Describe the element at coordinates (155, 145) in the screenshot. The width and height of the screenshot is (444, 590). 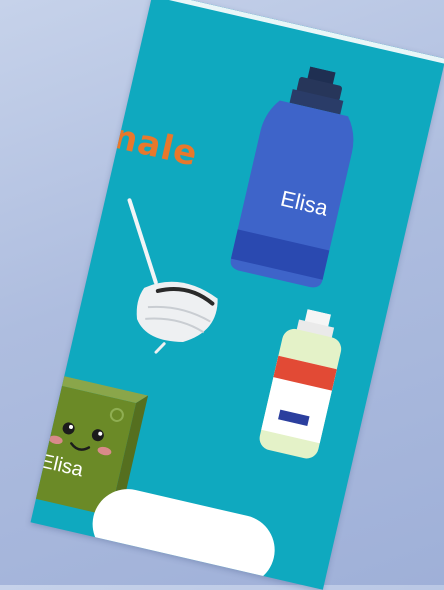
I see `heading-fragment: nale` at that location.